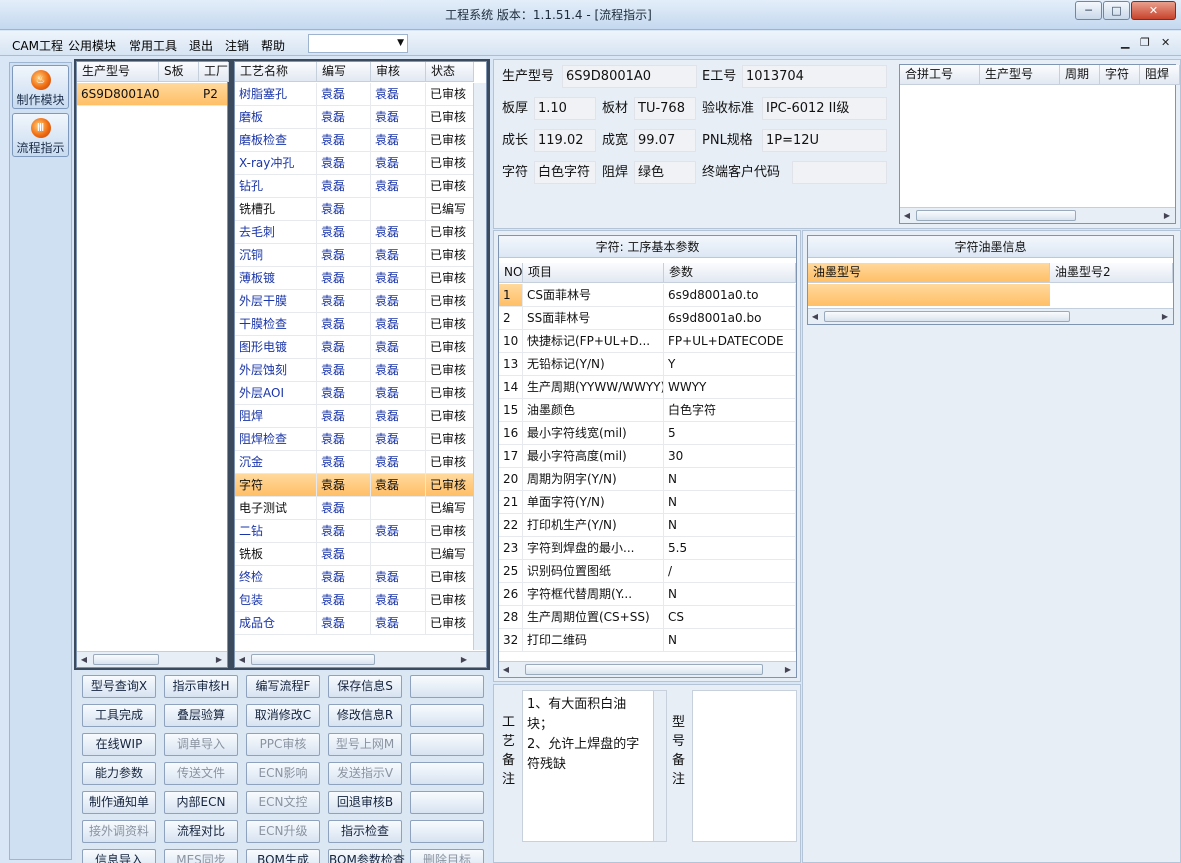  What do you see at coordinates (929, 273) in the screenshot?
I see `col-header: 油墨型号` at bounding box center [929, 273].